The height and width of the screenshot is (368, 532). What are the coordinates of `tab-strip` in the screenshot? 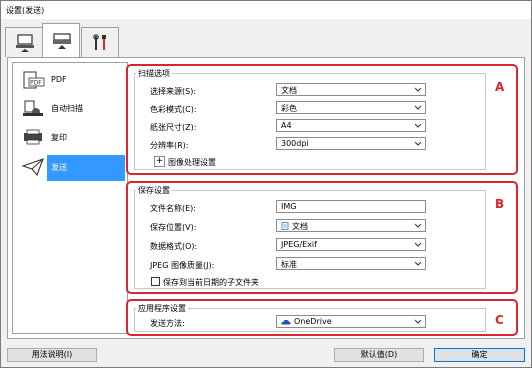 It's located at (266, 39).